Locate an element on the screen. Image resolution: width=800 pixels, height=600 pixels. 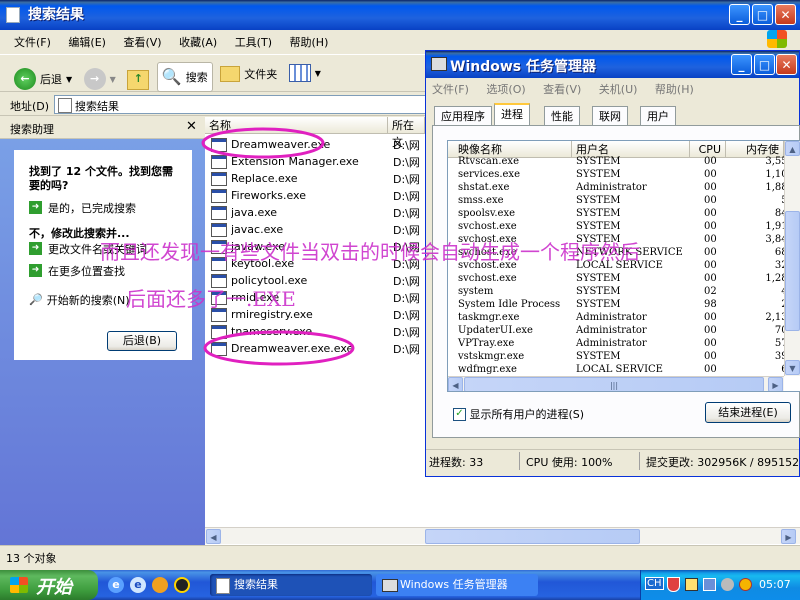
annotation-line-2: 后面还多了一.EXE is located at coordinates (211, 299).